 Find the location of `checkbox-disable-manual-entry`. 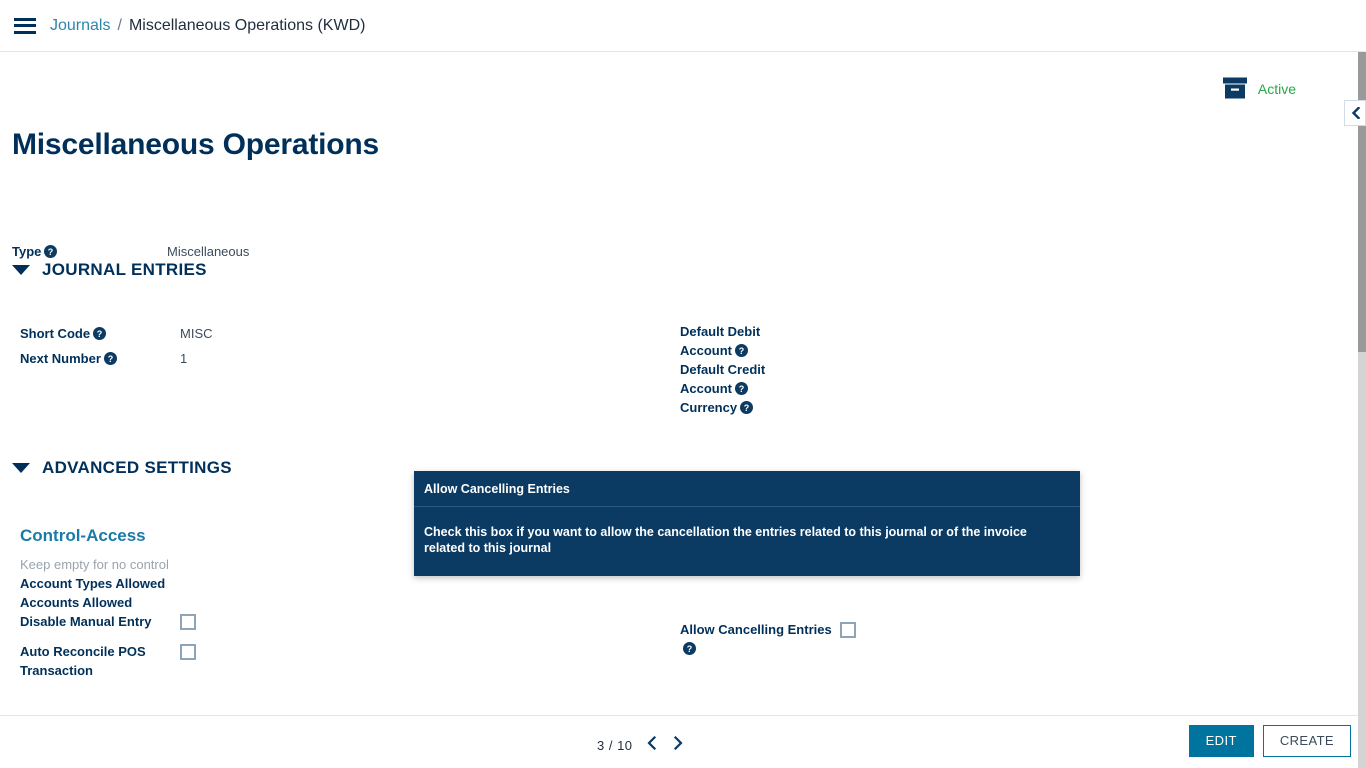

checkbox-disable-manual-entry is located at coordinates (188, 622).